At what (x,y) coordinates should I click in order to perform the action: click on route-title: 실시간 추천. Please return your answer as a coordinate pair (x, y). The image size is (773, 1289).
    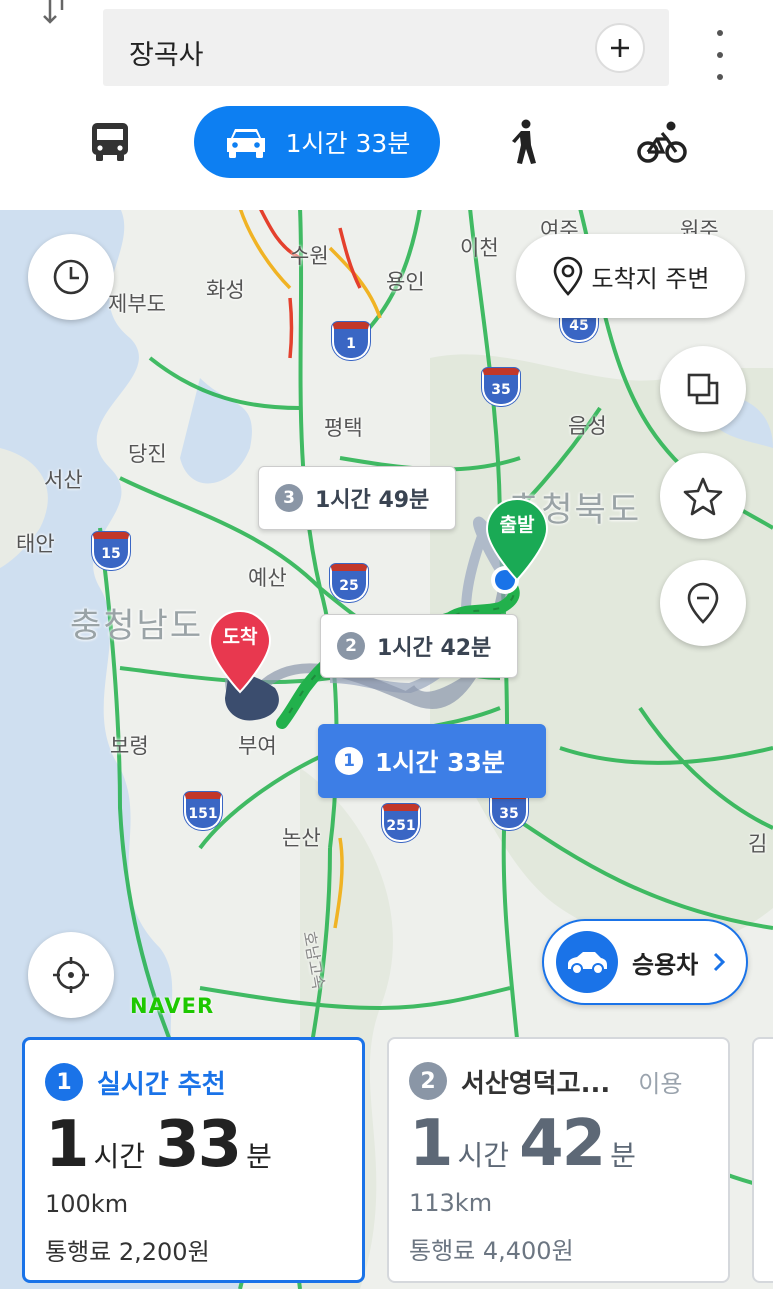
    Looking at the image, I should click on (161, 1084).